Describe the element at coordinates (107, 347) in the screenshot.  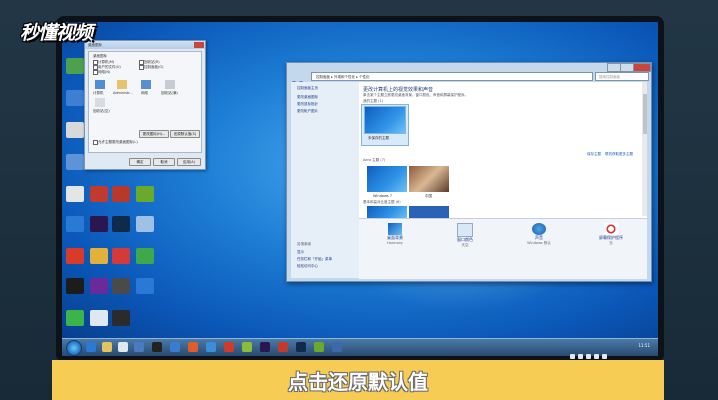
I see `explorer-taskbar-icon` at that location.